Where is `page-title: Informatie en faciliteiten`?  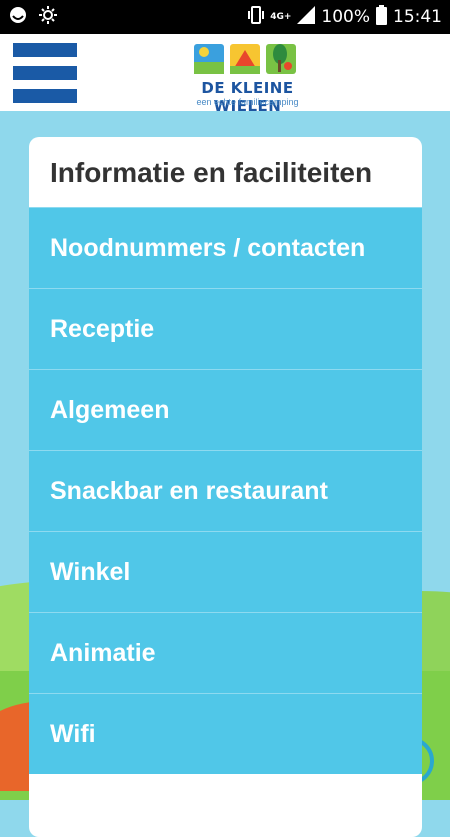
page-title: Informatie en faciliteiten is located at coordinates (211, 172).